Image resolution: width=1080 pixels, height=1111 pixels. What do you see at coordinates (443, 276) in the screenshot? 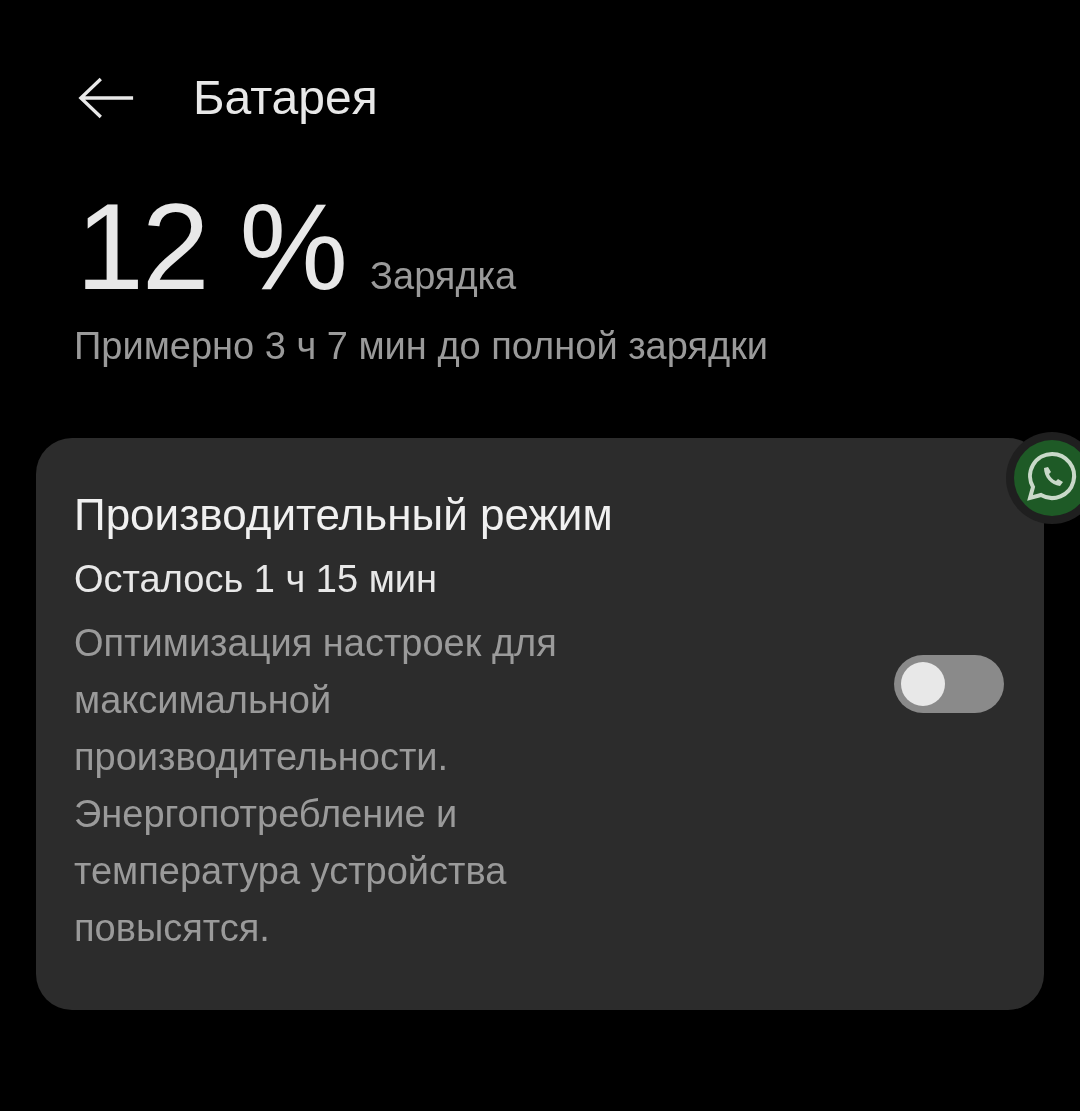
I see `charging-status: Зарядка` at bounding box center [443, 276].